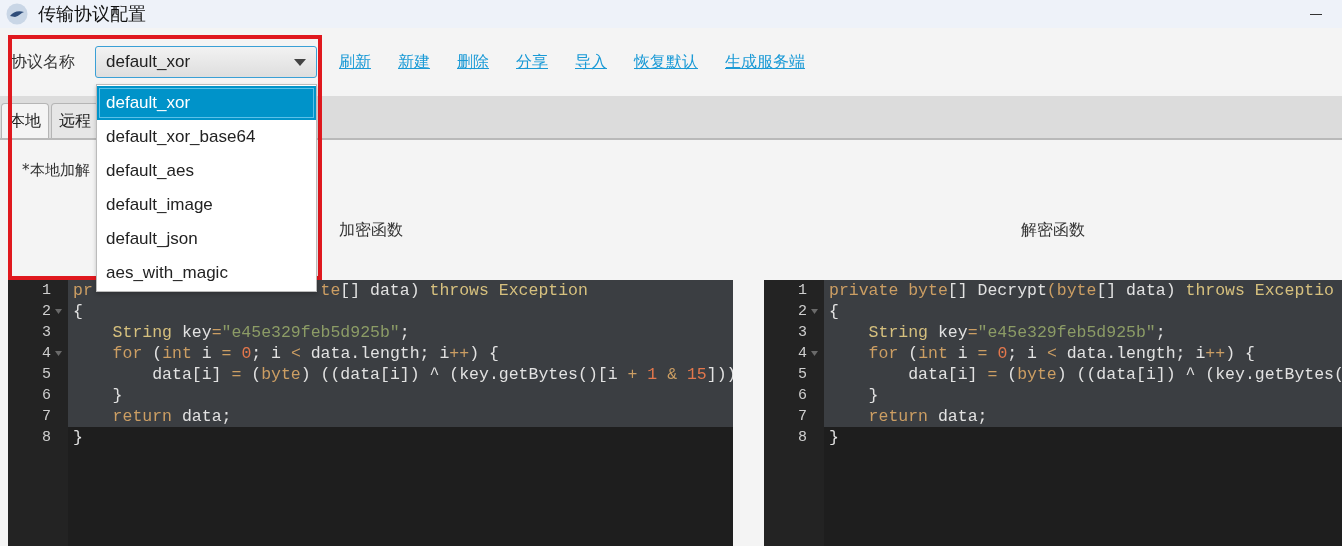 Image resolution: width=1342 pixels, height=546 pixels. What do you see at coordinates (1316, 14) in the screenshot?
I see `minimize-icon` at bounding box center [1316, 14].